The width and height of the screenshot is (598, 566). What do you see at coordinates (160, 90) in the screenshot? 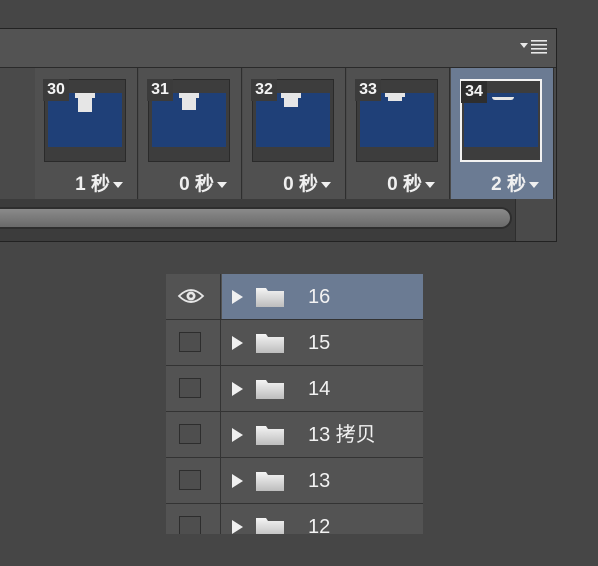
I see `frame-number: 31` at bounding box center [160, 90].